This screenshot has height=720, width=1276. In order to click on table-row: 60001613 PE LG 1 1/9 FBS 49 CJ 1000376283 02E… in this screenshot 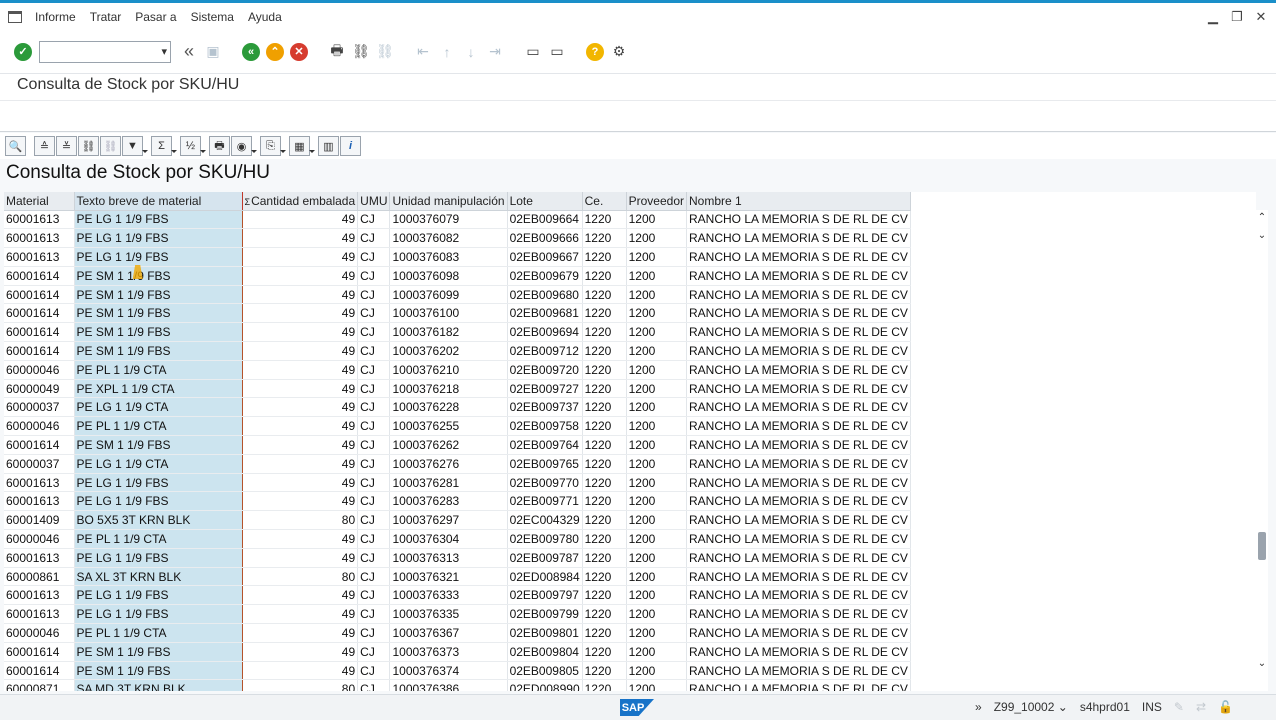, I will do `click(457, 501)`.